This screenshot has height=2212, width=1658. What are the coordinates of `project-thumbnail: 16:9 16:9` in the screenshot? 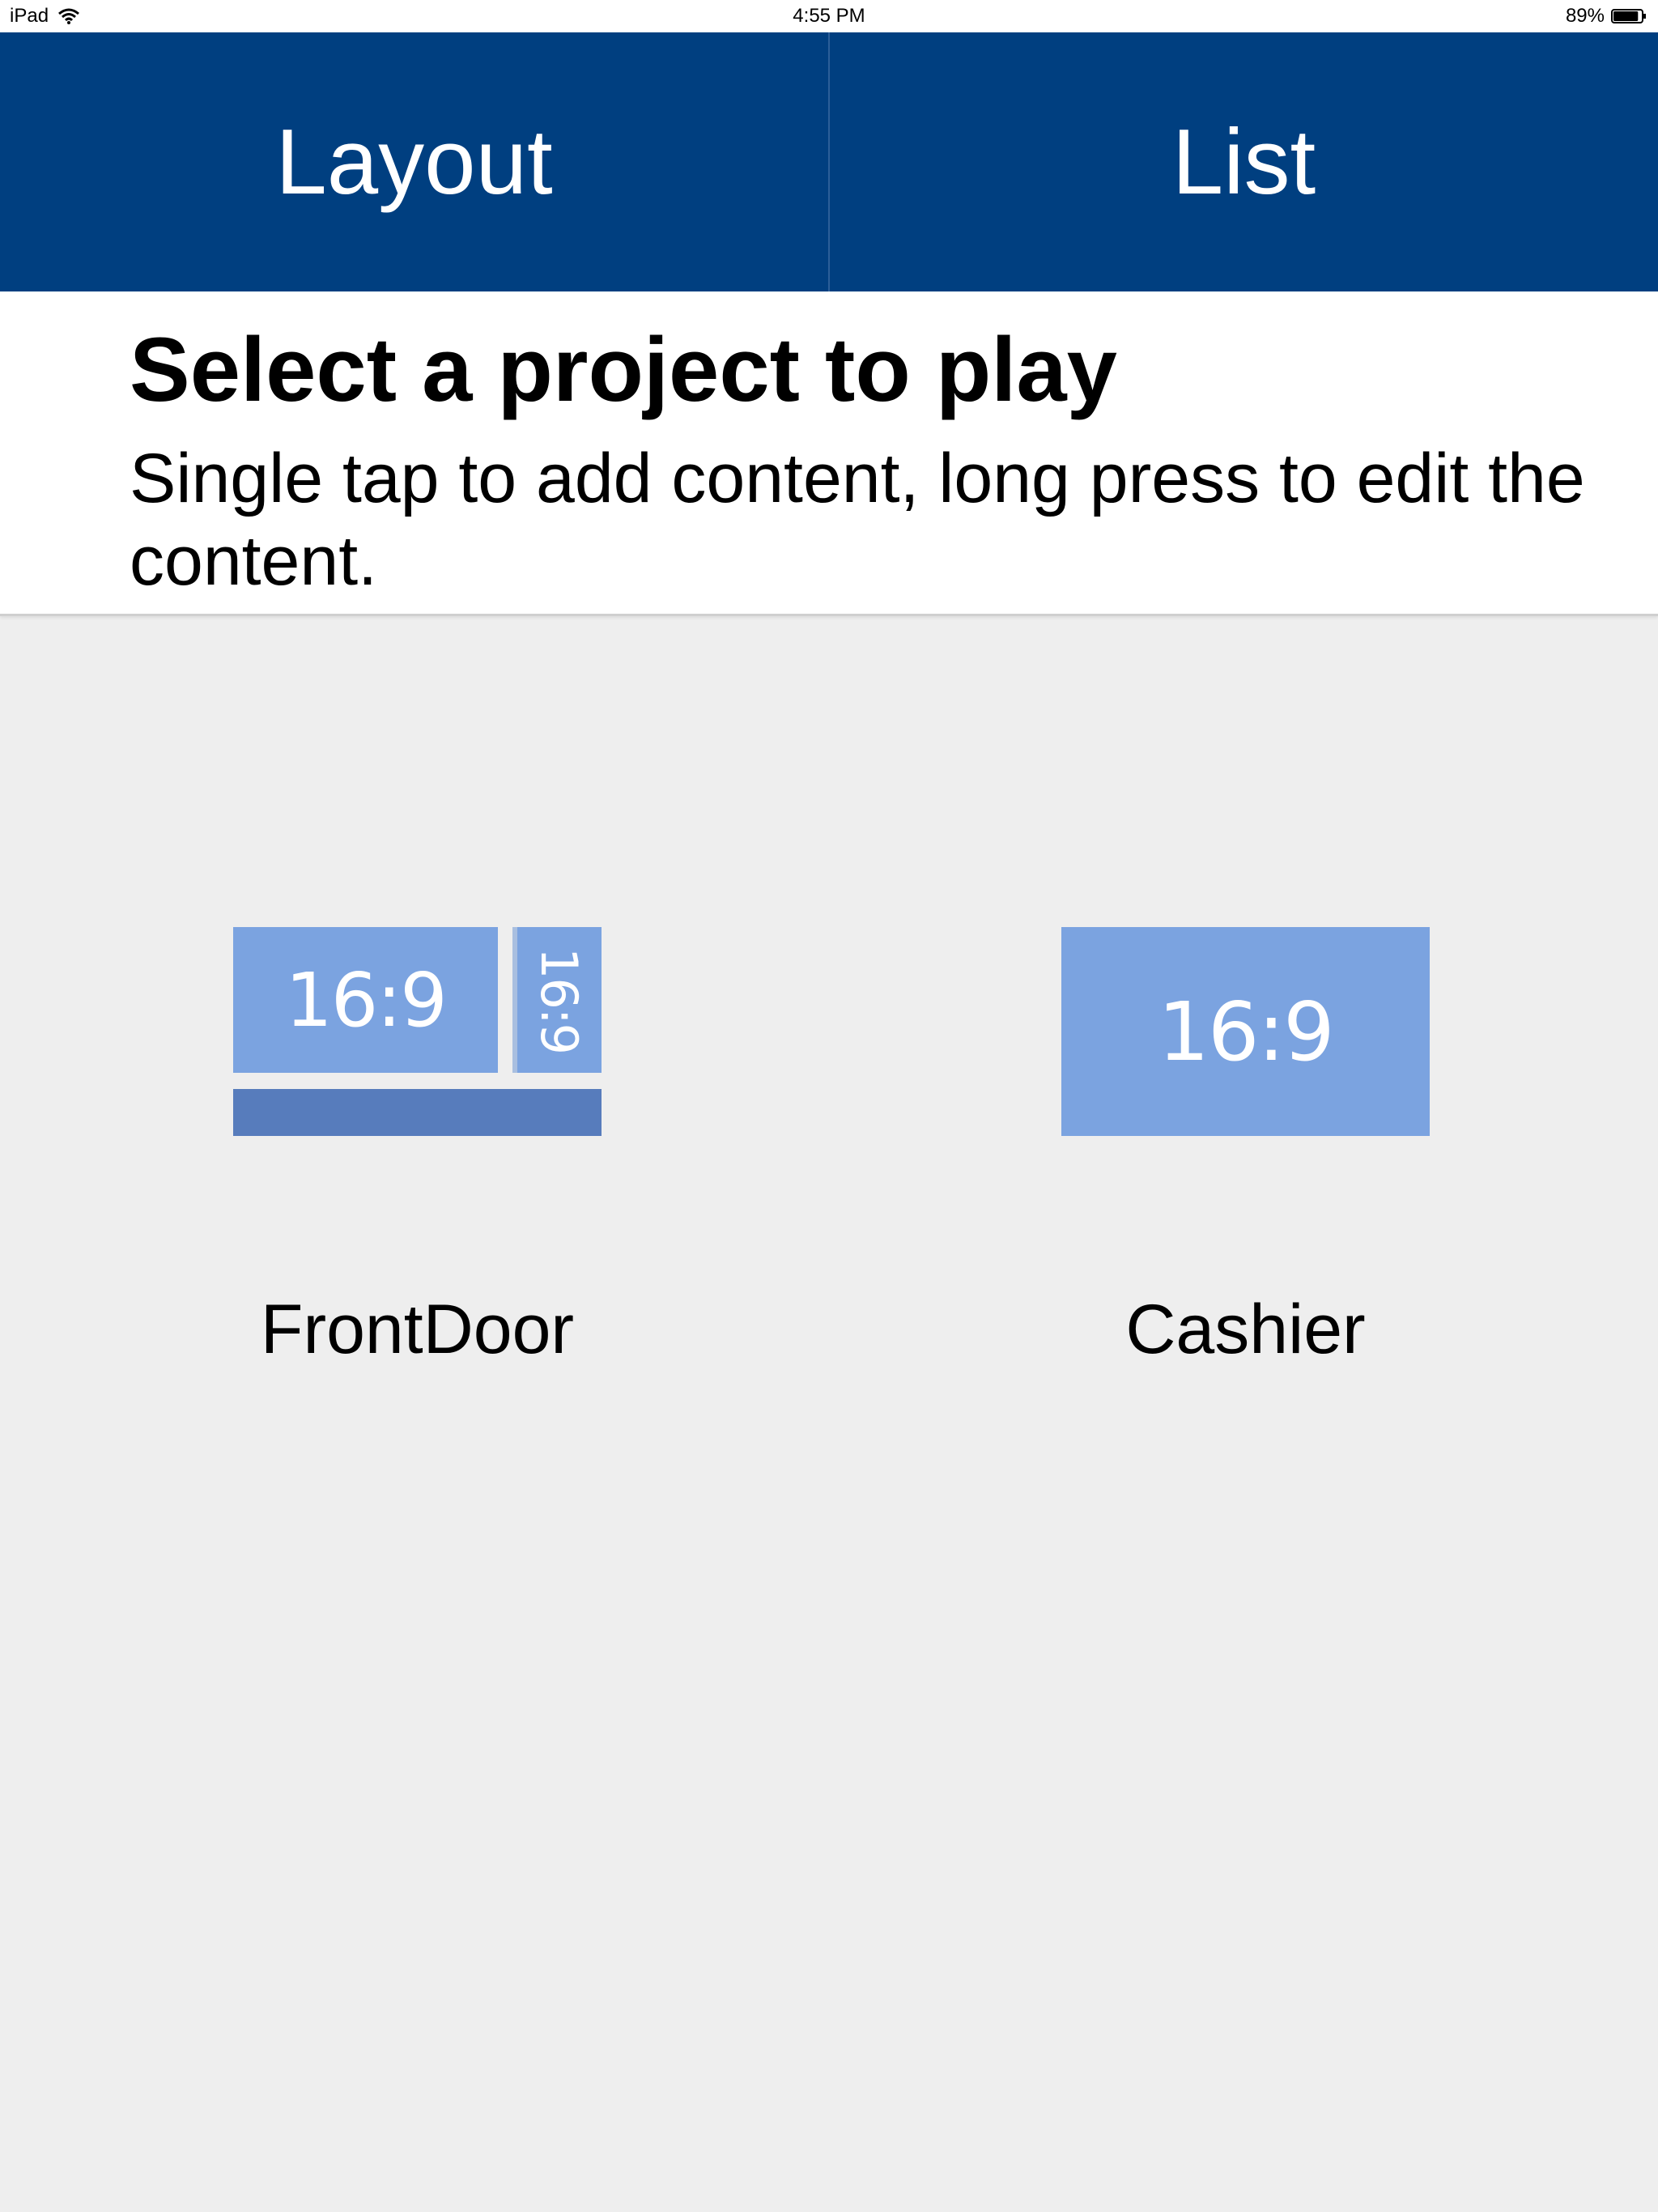 It's located at (417, 1031).